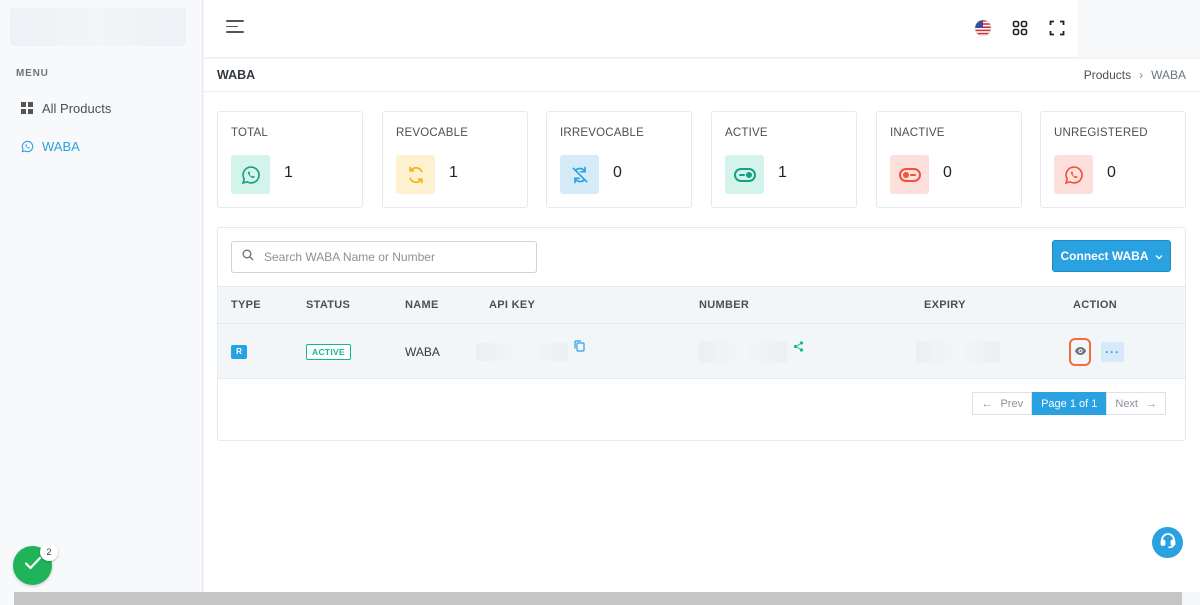 Image resolution: width=1200 pixels, height=605 pixels. Describe the element at coordinates (98, 27) in the screenshot. I see `logo` at that location.